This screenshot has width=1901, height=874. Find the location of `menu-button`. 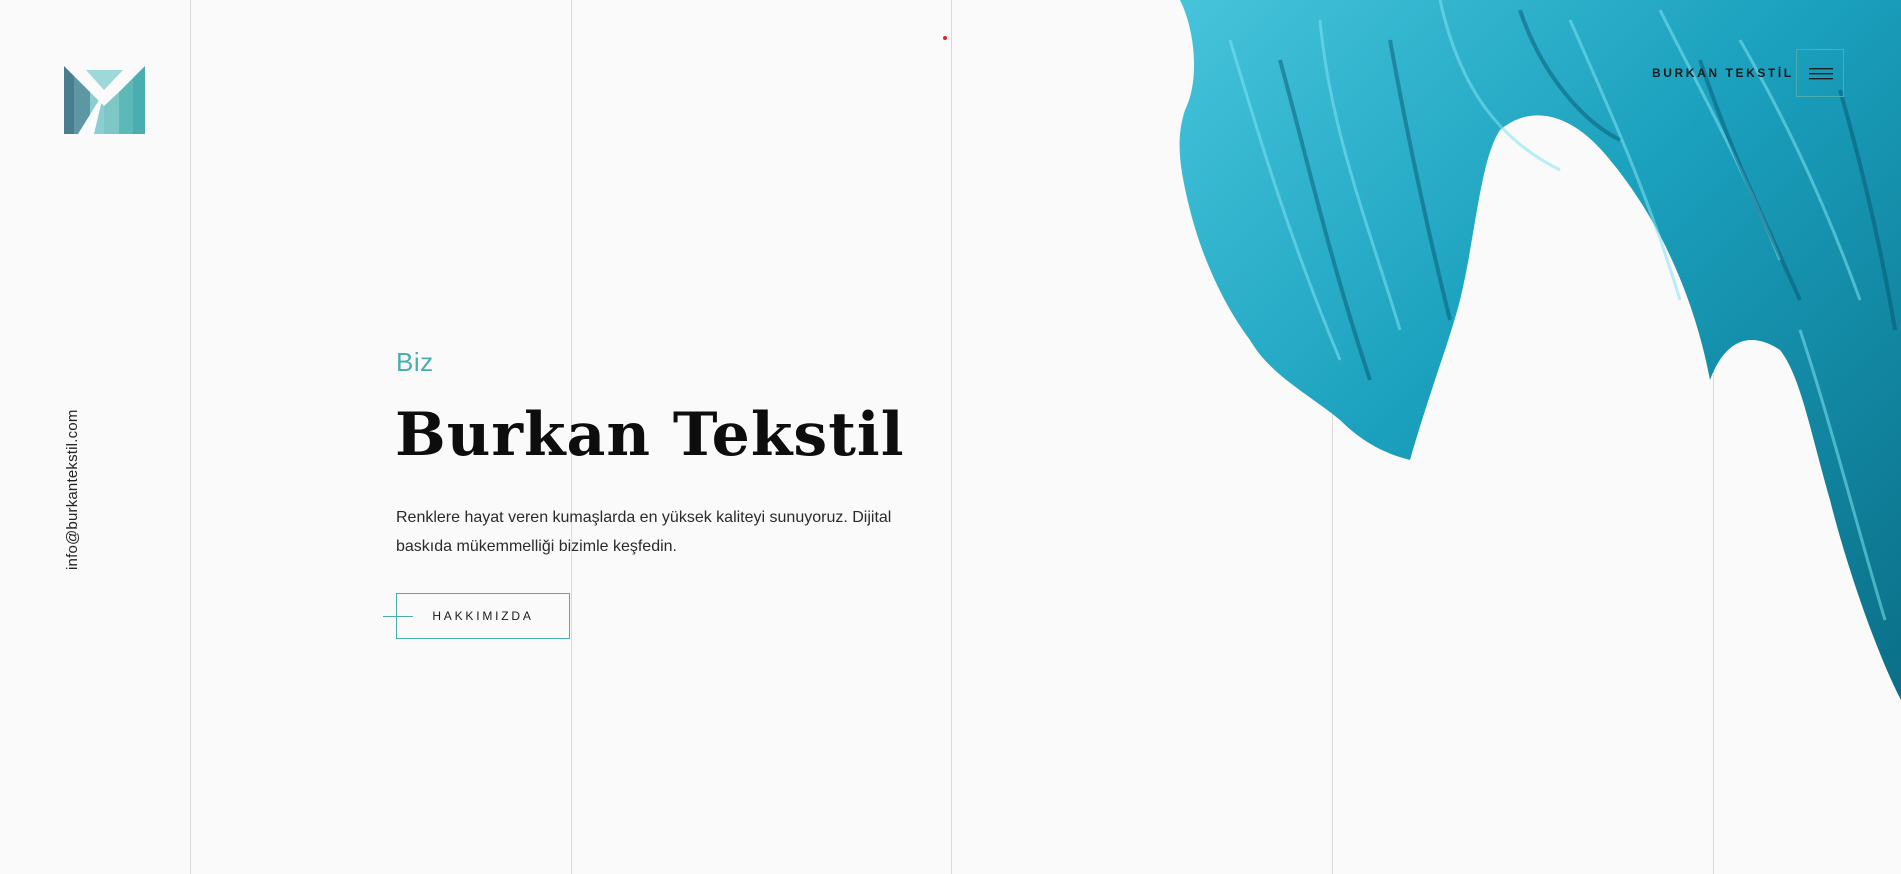

menu-button is located at coordinates (1820, 73).